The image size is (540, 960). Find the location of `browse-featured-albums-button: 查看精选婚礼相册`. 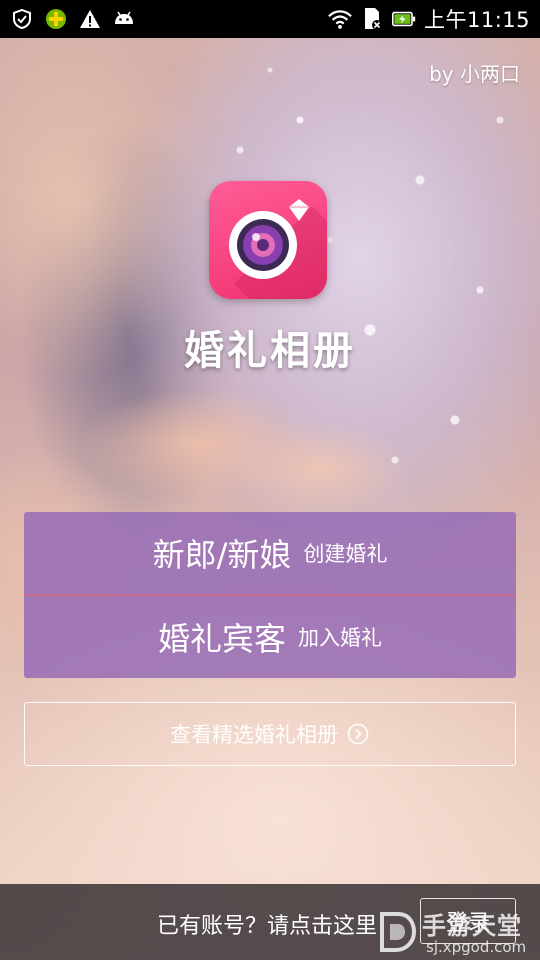

browse-featured-albums-button: 查看精选婚礼相册 is located at coordinates (270, 734).